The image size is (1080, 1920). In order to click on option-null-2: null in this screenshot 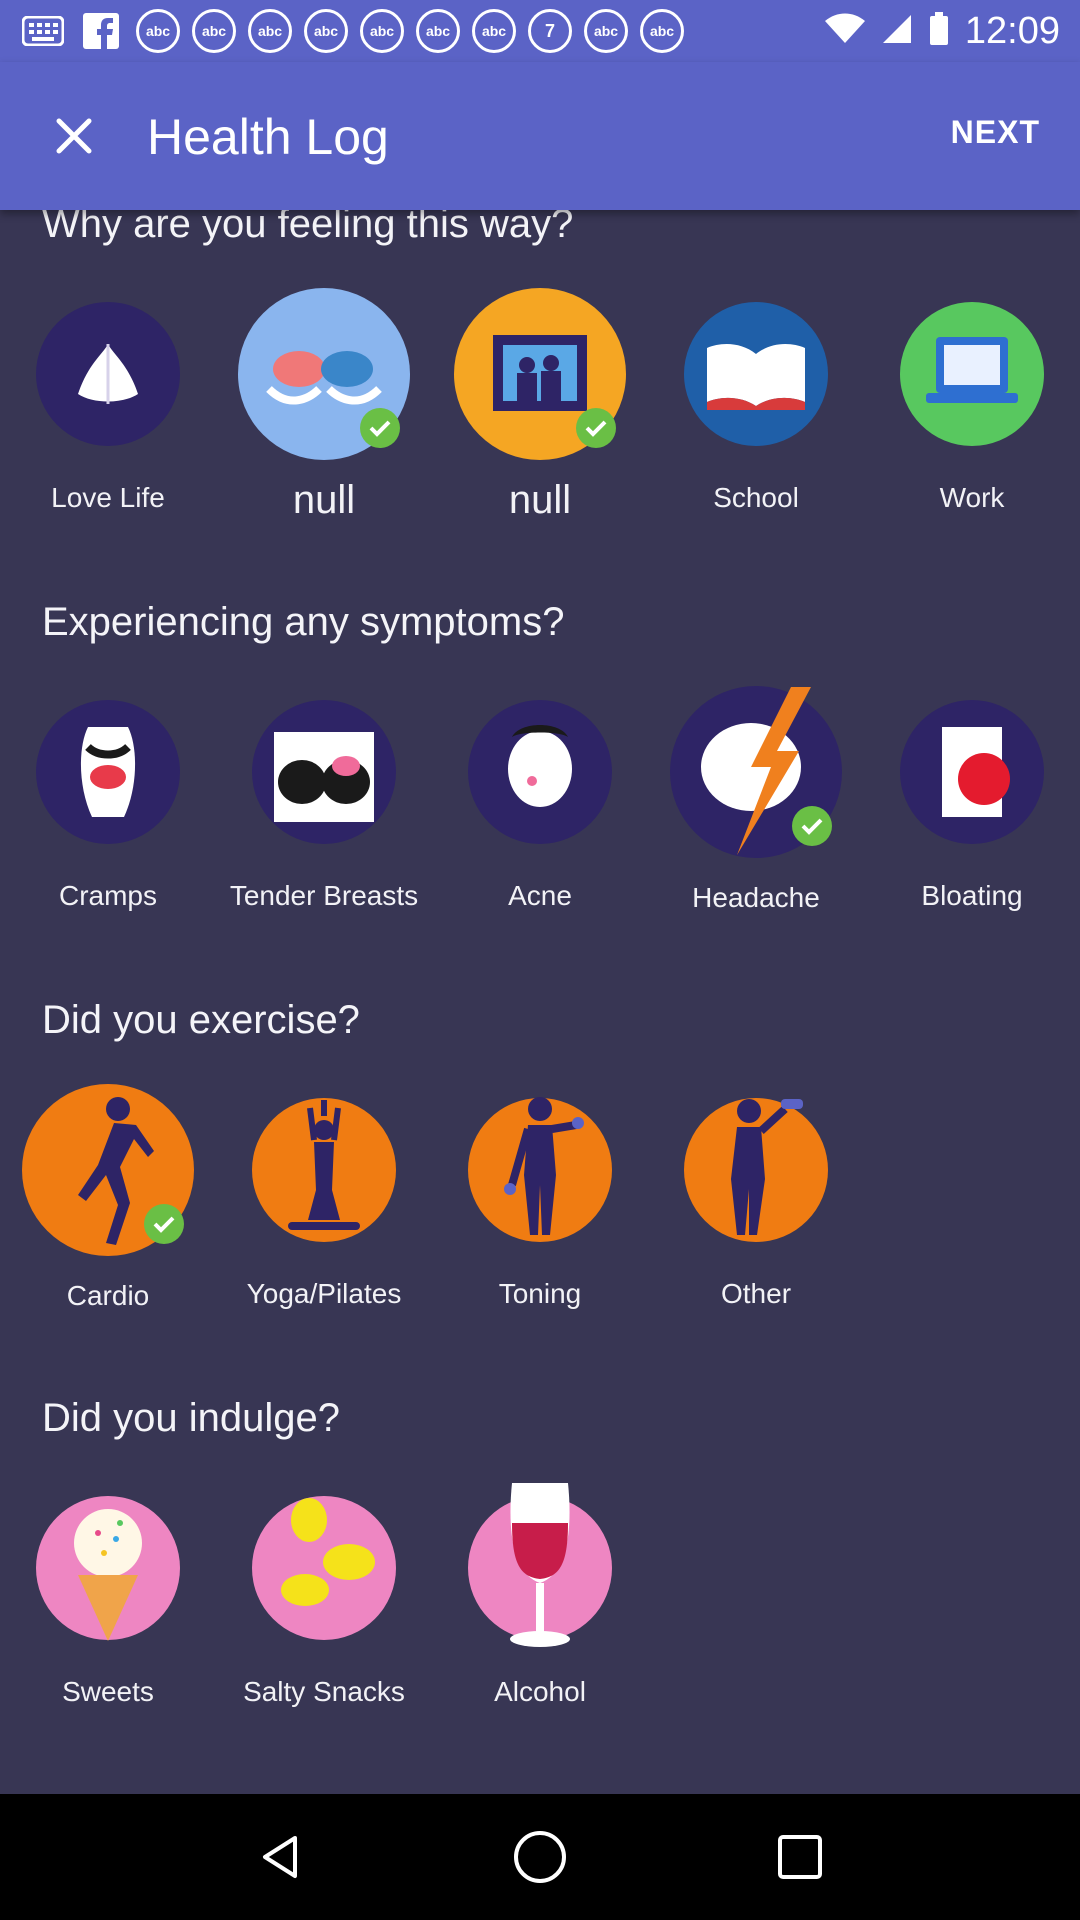, I will do `click(540, 405)`.